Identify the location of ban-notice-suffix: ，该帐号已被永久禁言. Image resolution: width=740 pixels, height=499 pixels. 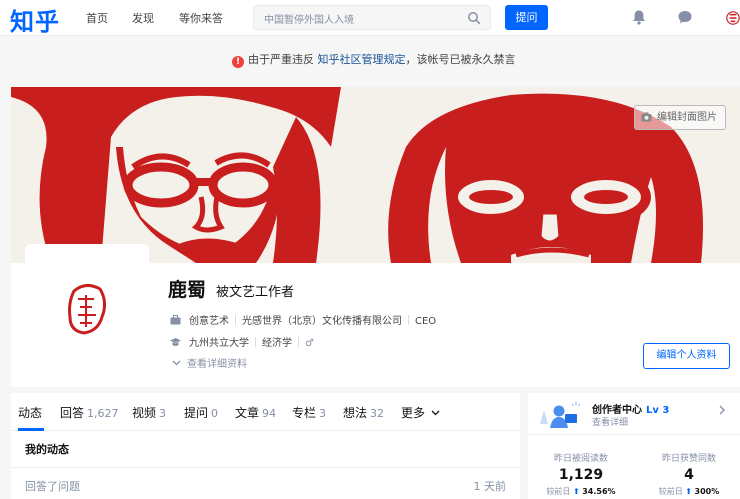
(460, 59).